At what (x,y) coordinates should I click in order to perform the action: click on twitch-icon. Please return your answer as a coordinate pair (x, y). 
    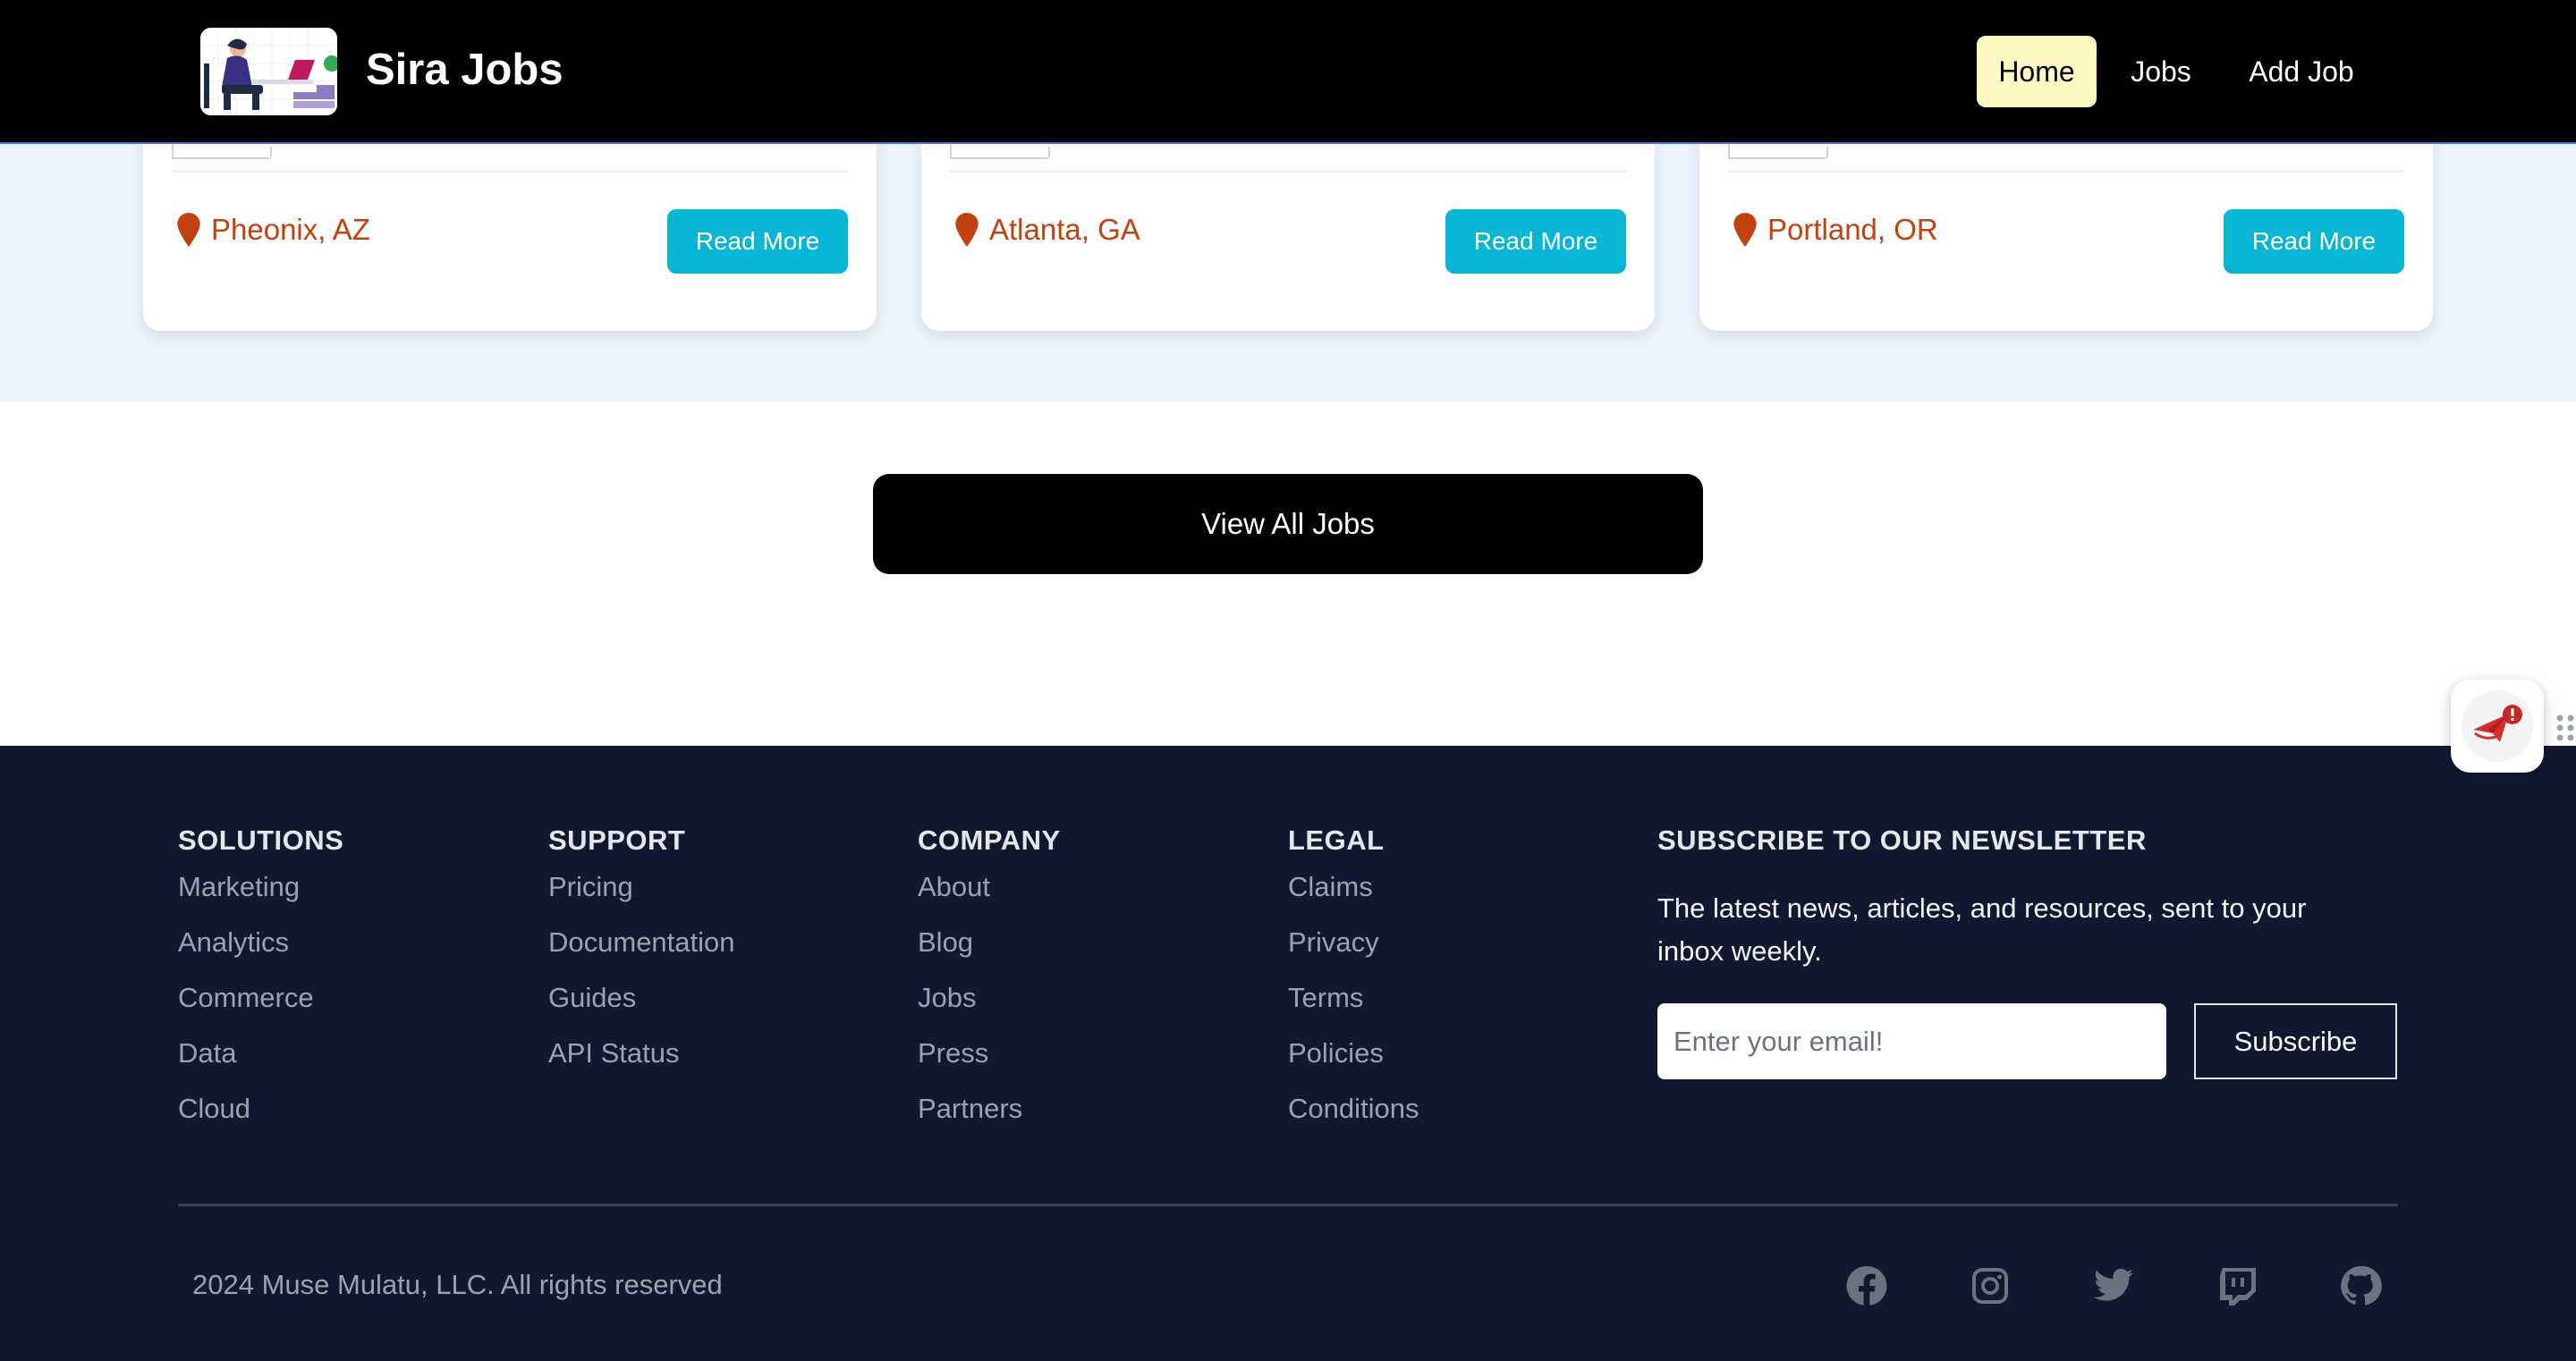
    Looking at the image, I should click on (2237, 1286).